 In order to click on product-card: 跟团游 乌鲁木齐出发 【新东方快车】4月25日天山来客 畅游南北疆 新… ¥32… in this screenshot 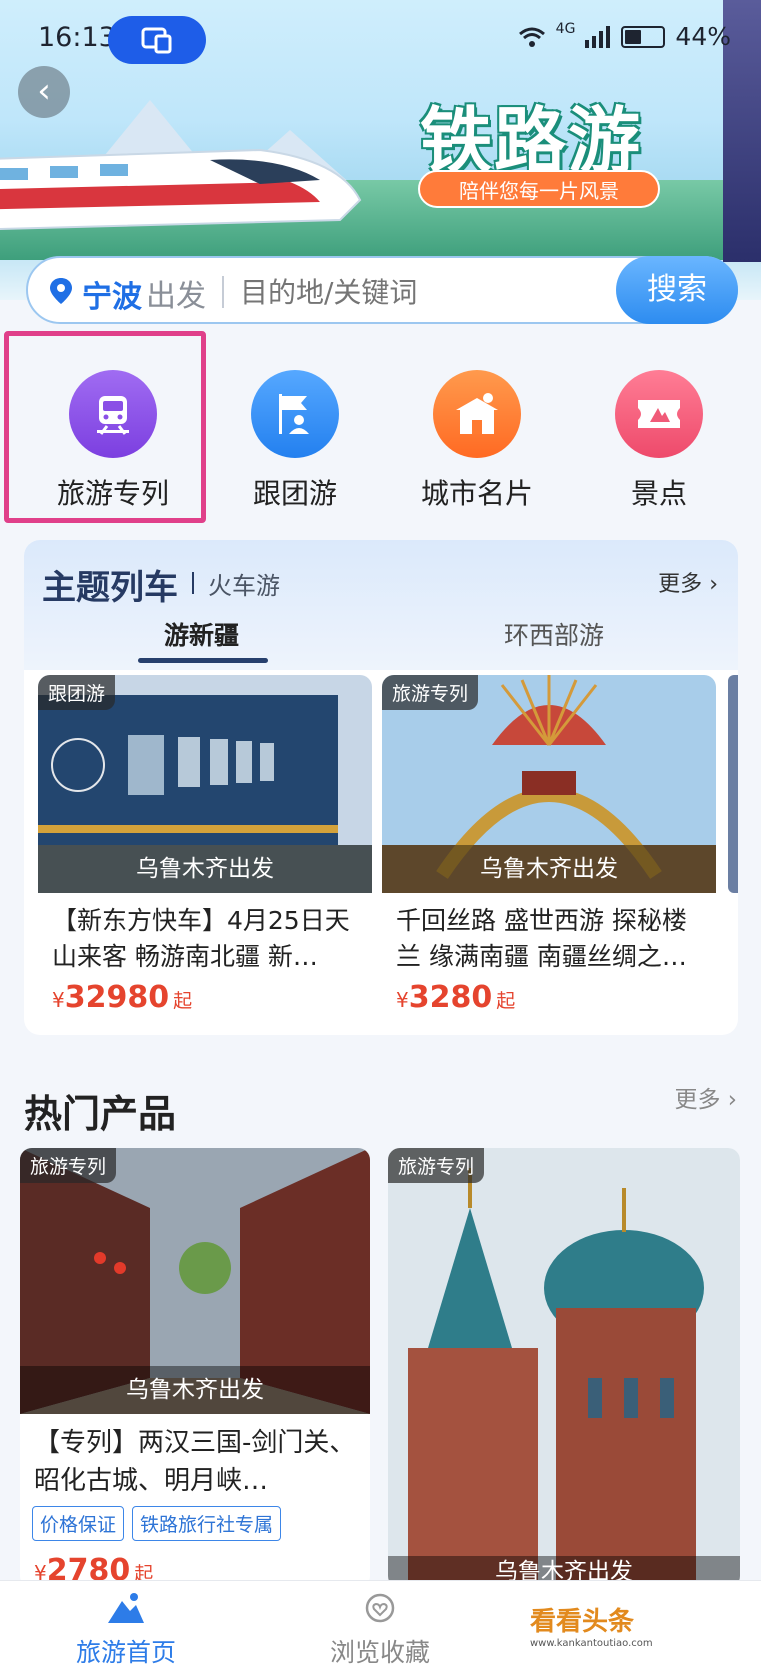, I will do `click(205, 850)`.